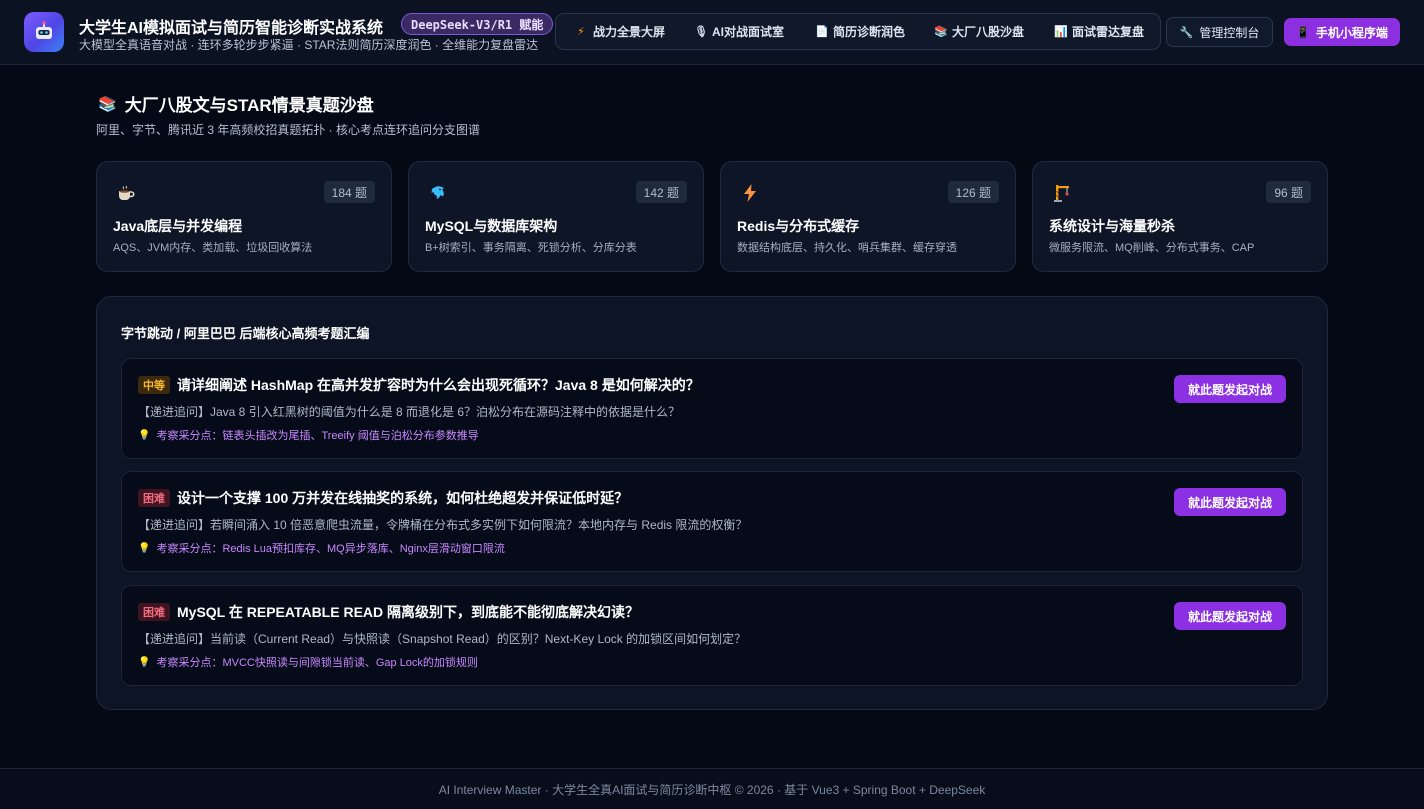 The width and height of the screenshot is (1424, 809). What do you see at coordinates (1062, 193) in the screenshot?
I see `crane-icon` at bounding box center [1062, 193].